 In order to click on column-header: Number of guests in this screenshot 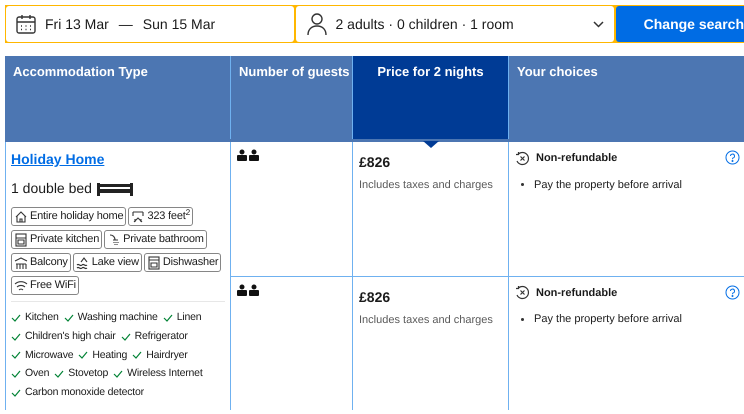, I will do `click(291, 97)`.